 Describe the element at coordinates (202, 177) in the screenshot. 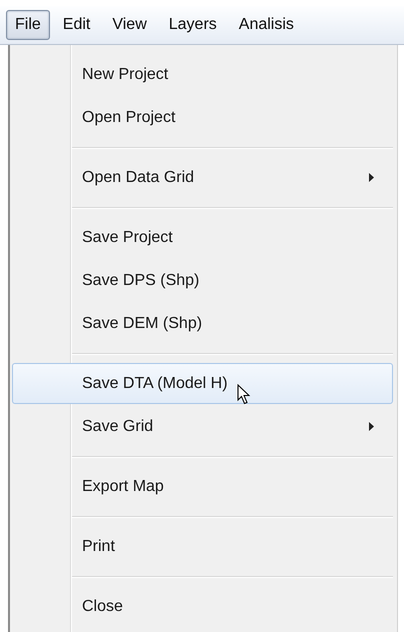

I see `menu-item: Open Data Grid` at that location.